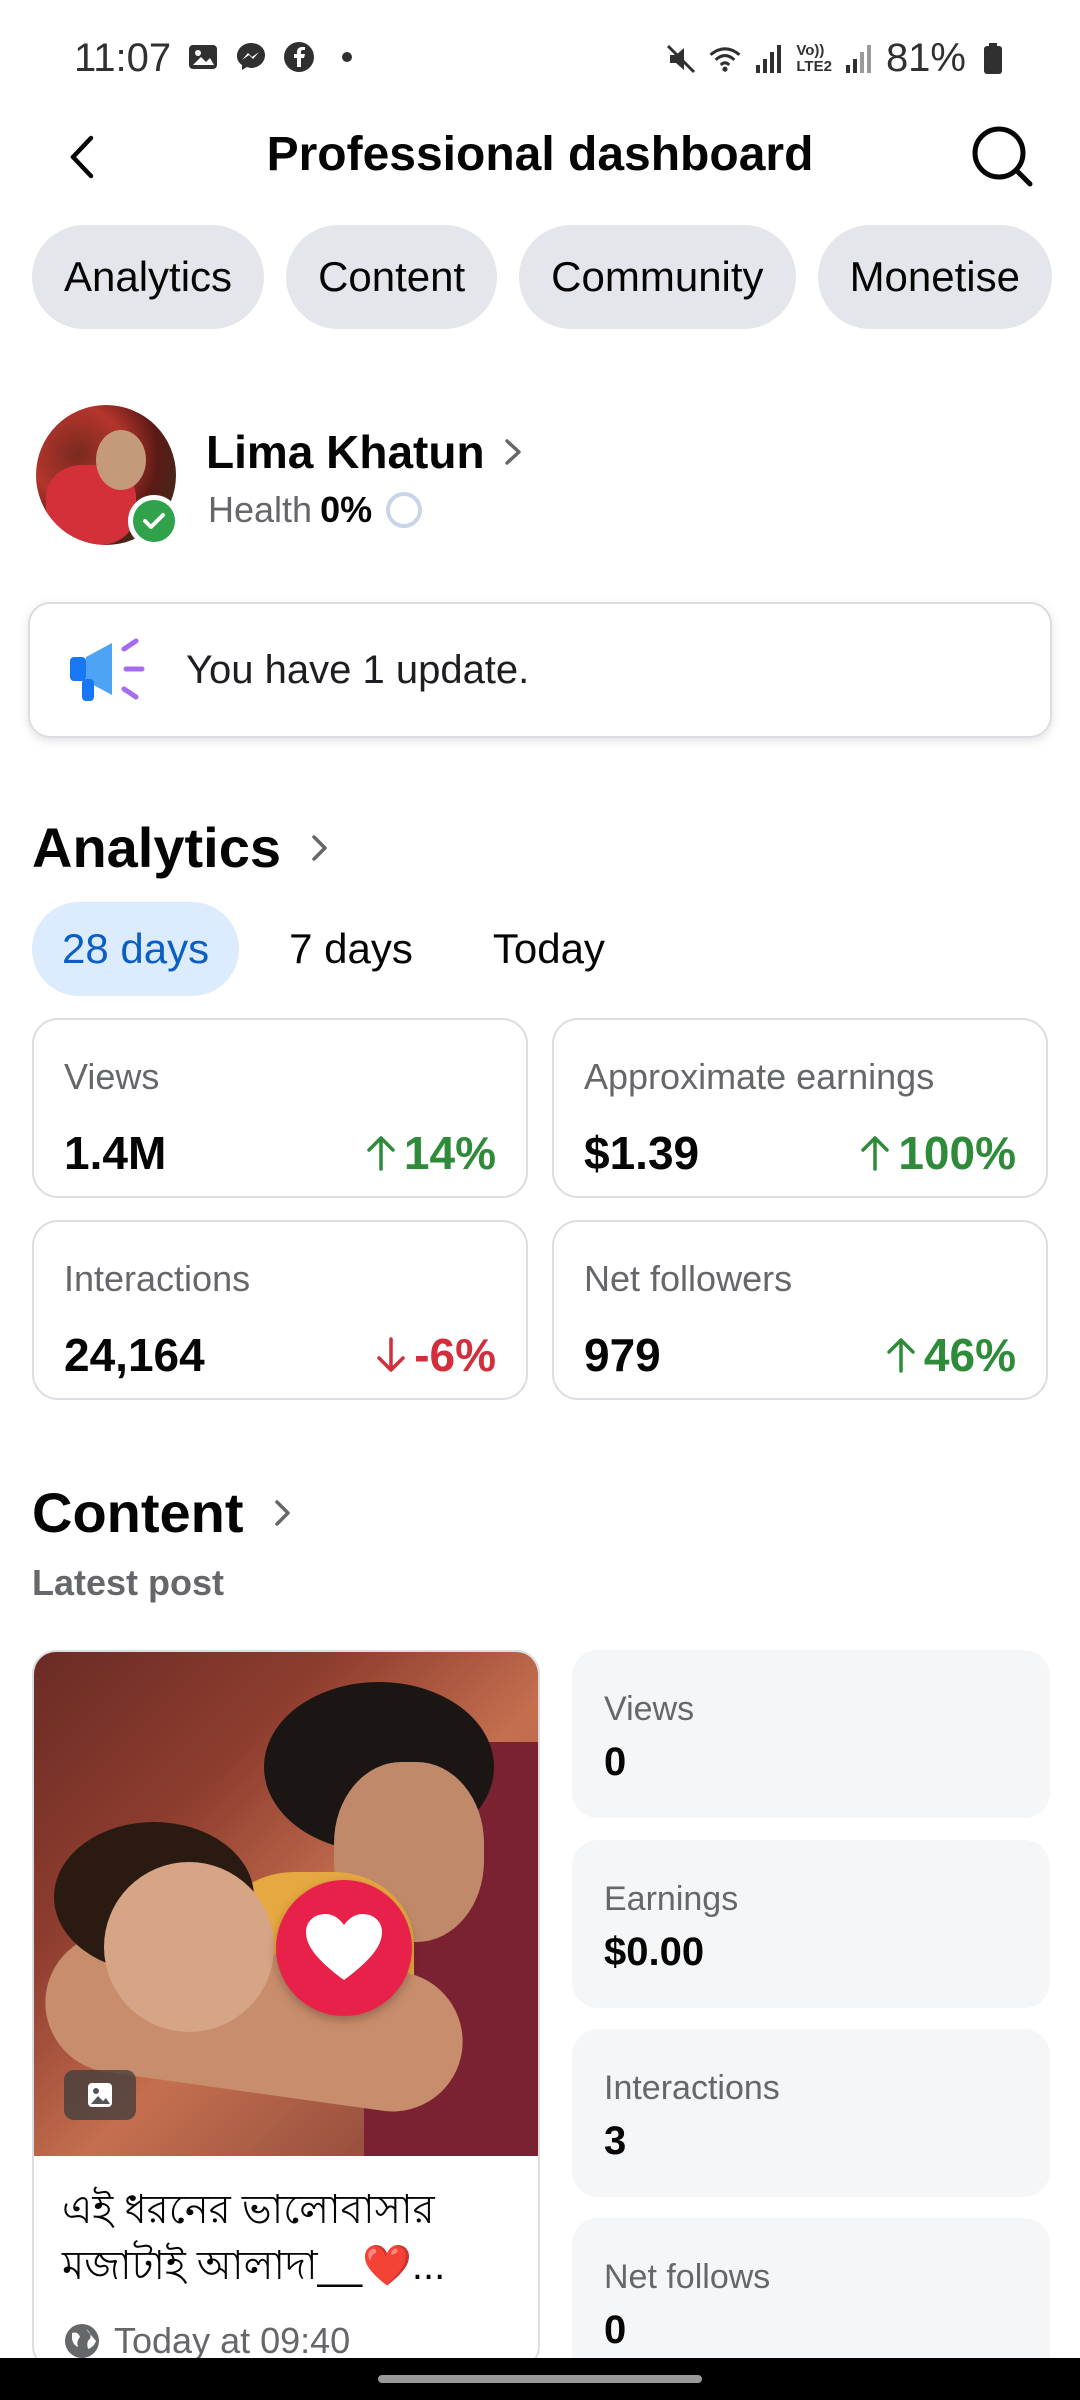  What do you see at coordinates (156, 847) in the screenshot?
I see `analytics-title: Analytics` at bounding box center [156, 847].